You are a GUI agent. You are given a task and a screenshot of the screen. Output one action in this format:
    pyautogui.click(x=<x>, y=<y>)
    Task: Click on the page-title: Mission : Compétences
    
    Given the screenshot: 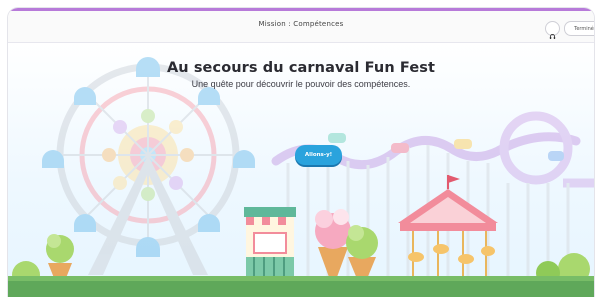 What is the action you would take?
    pyautogui.click(x=301, y=24)
    